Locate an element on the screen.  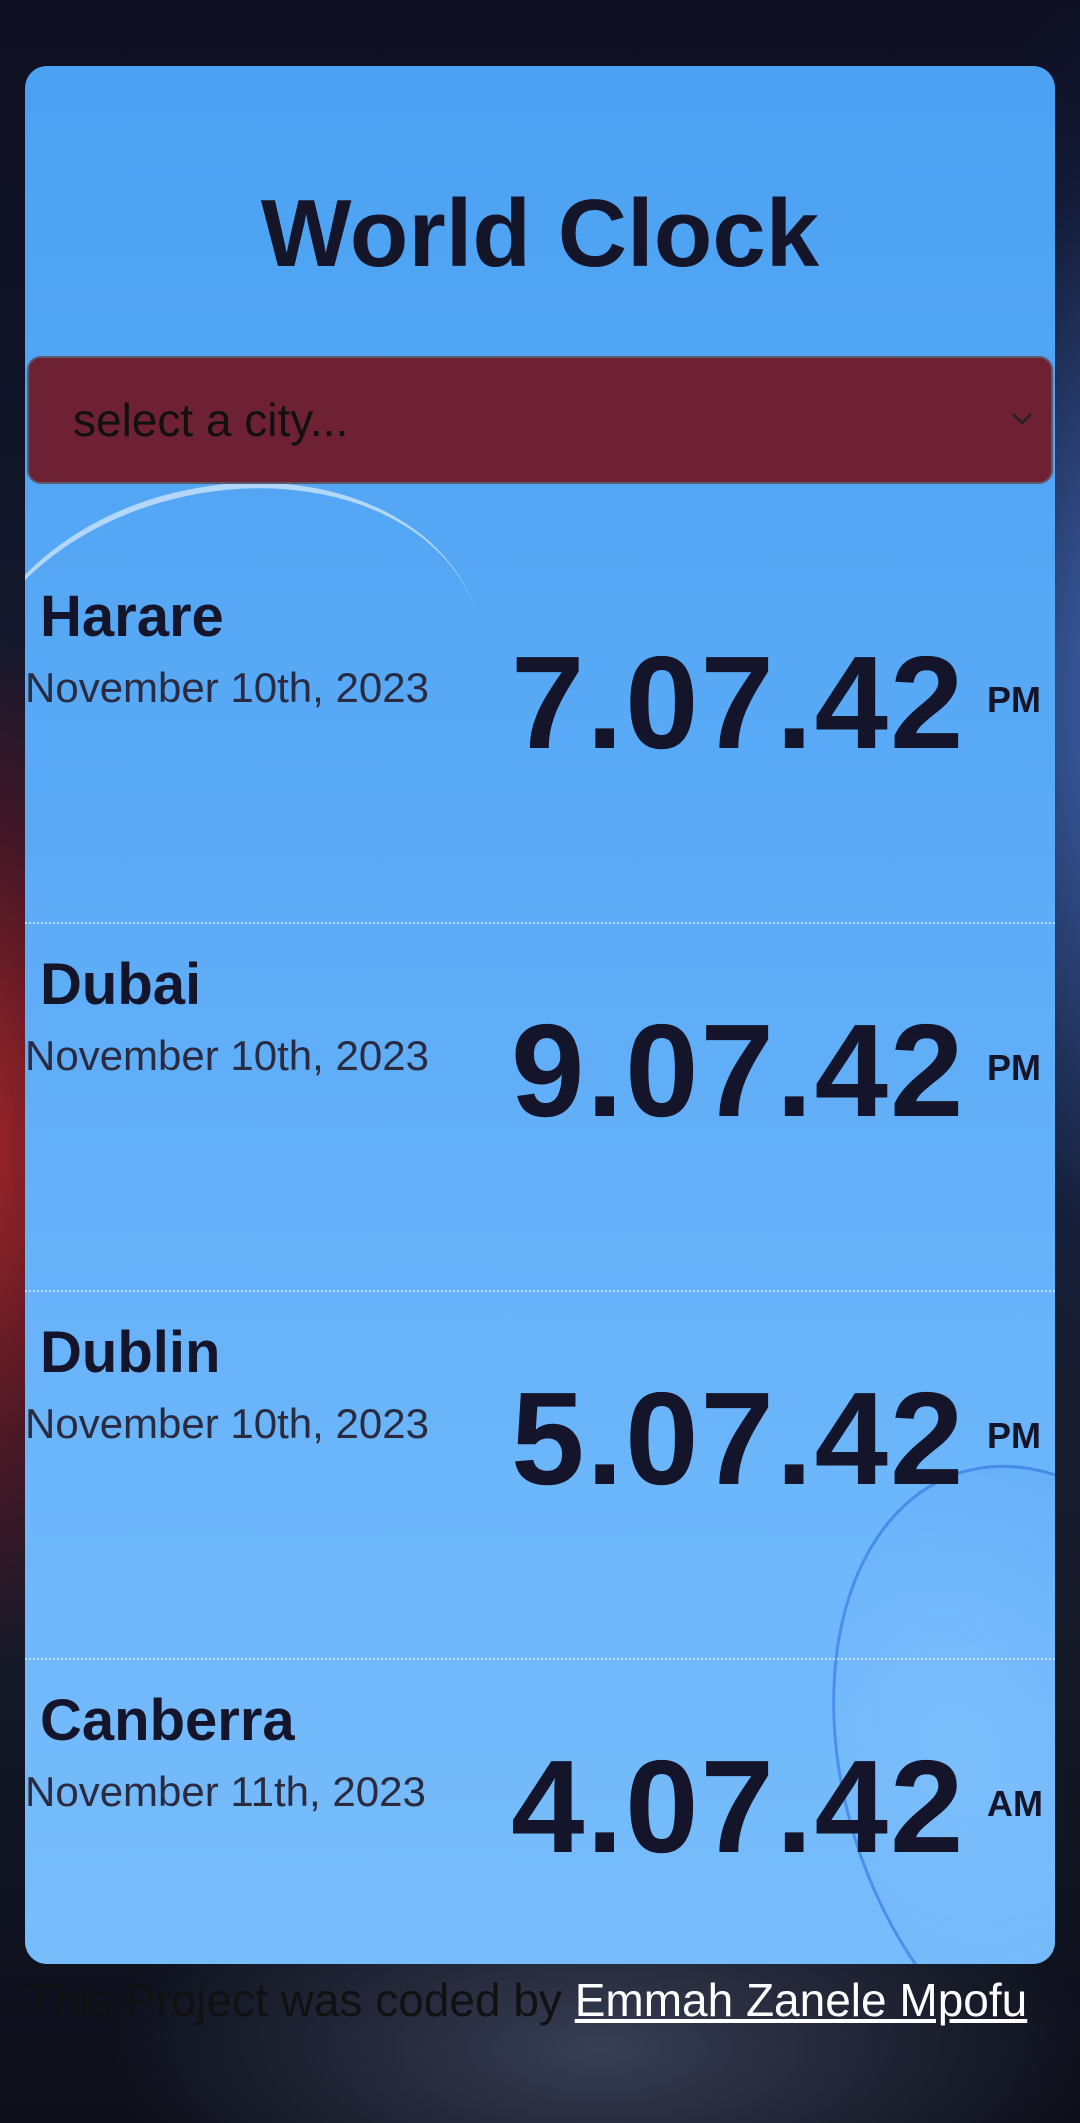
city-date: November 11th, 2023 is located at coordinates (225, 1791).